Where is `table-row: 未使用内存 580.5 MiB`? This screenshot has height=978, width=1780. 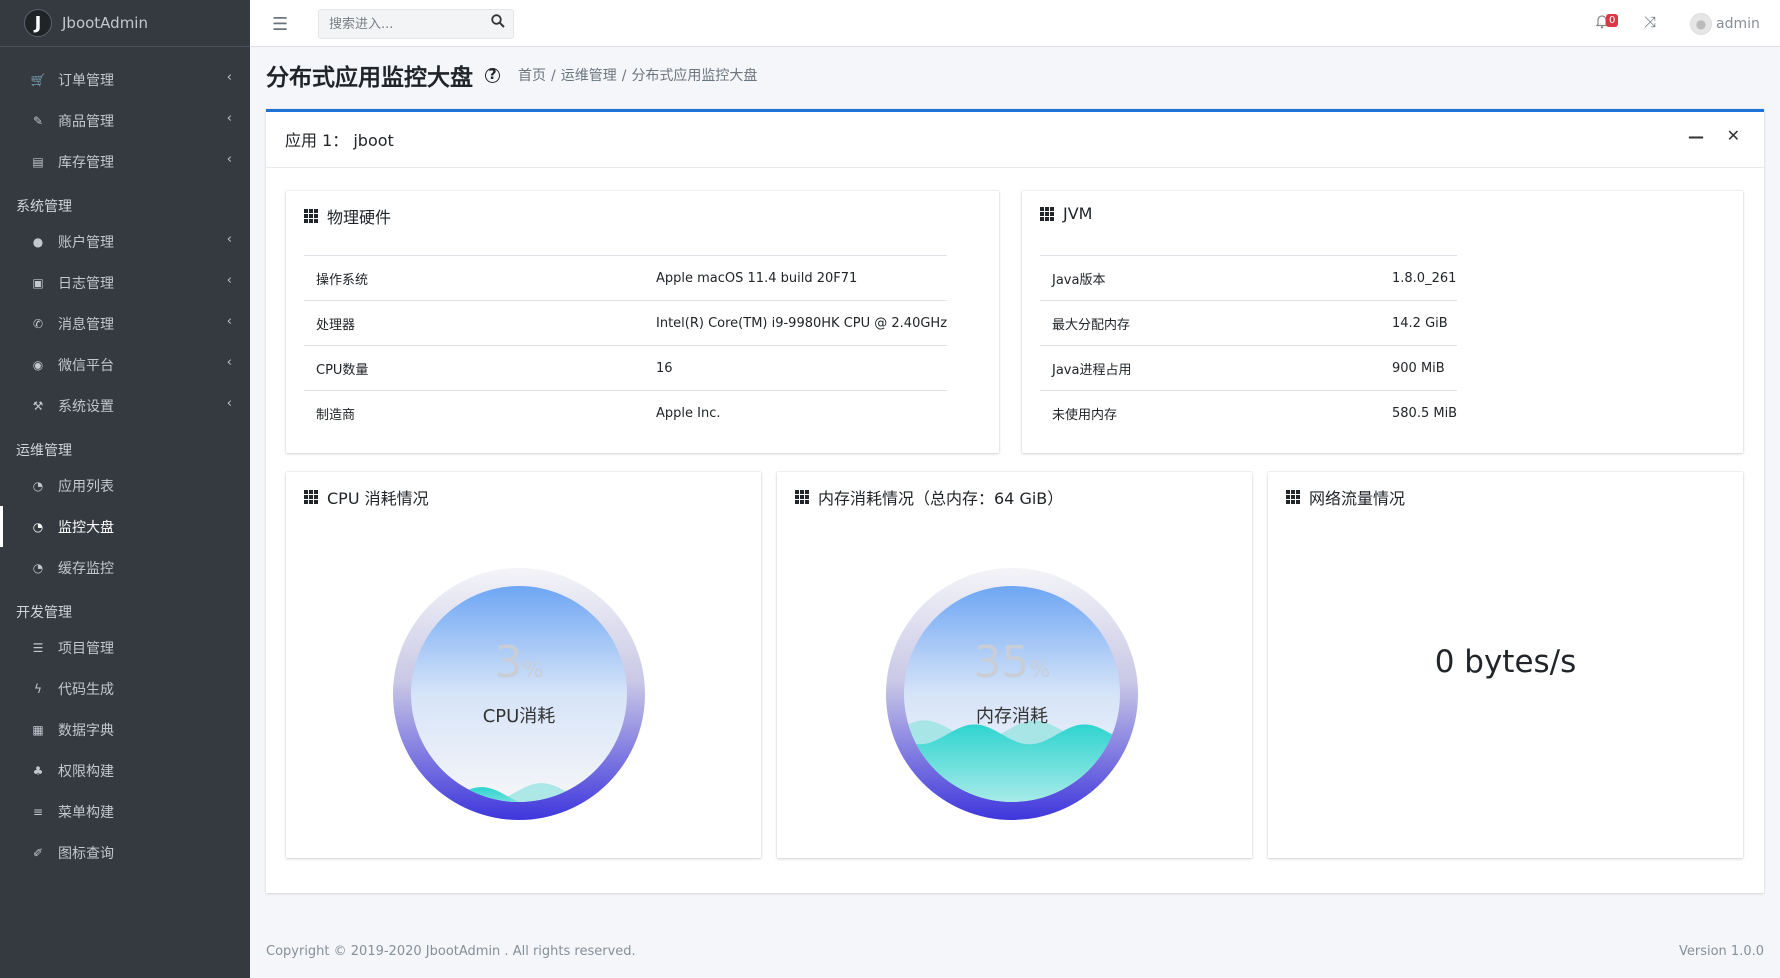
table-row: 未使用内存 580.5 MiB is located at coordinates (1249, 413).